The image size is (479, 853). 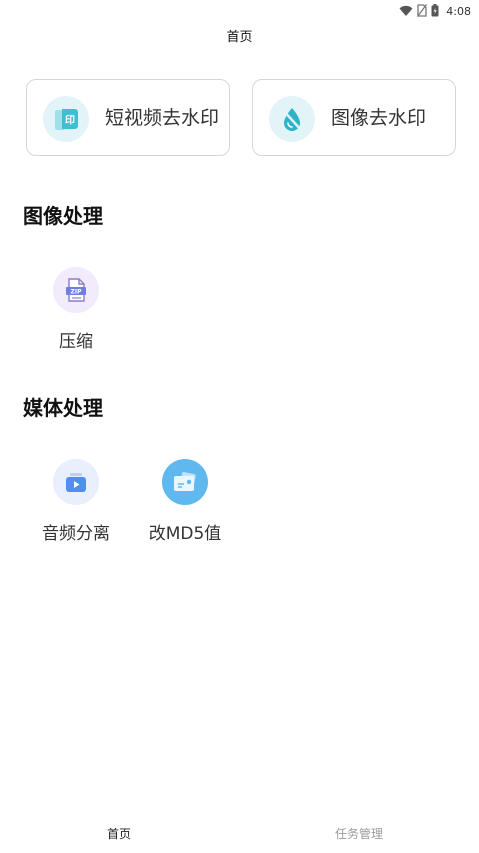 What do you see at coordinates (406, 11) in the screenshot?
I see `wifi-icon` at bounding box center [406, 11].